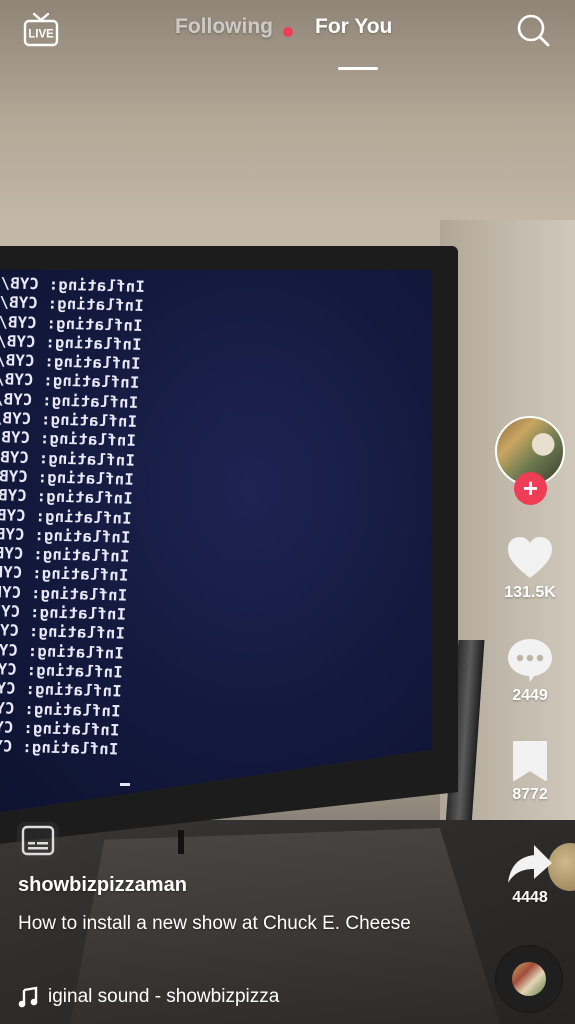  I want to click on captions-icon, so click(38, 840).